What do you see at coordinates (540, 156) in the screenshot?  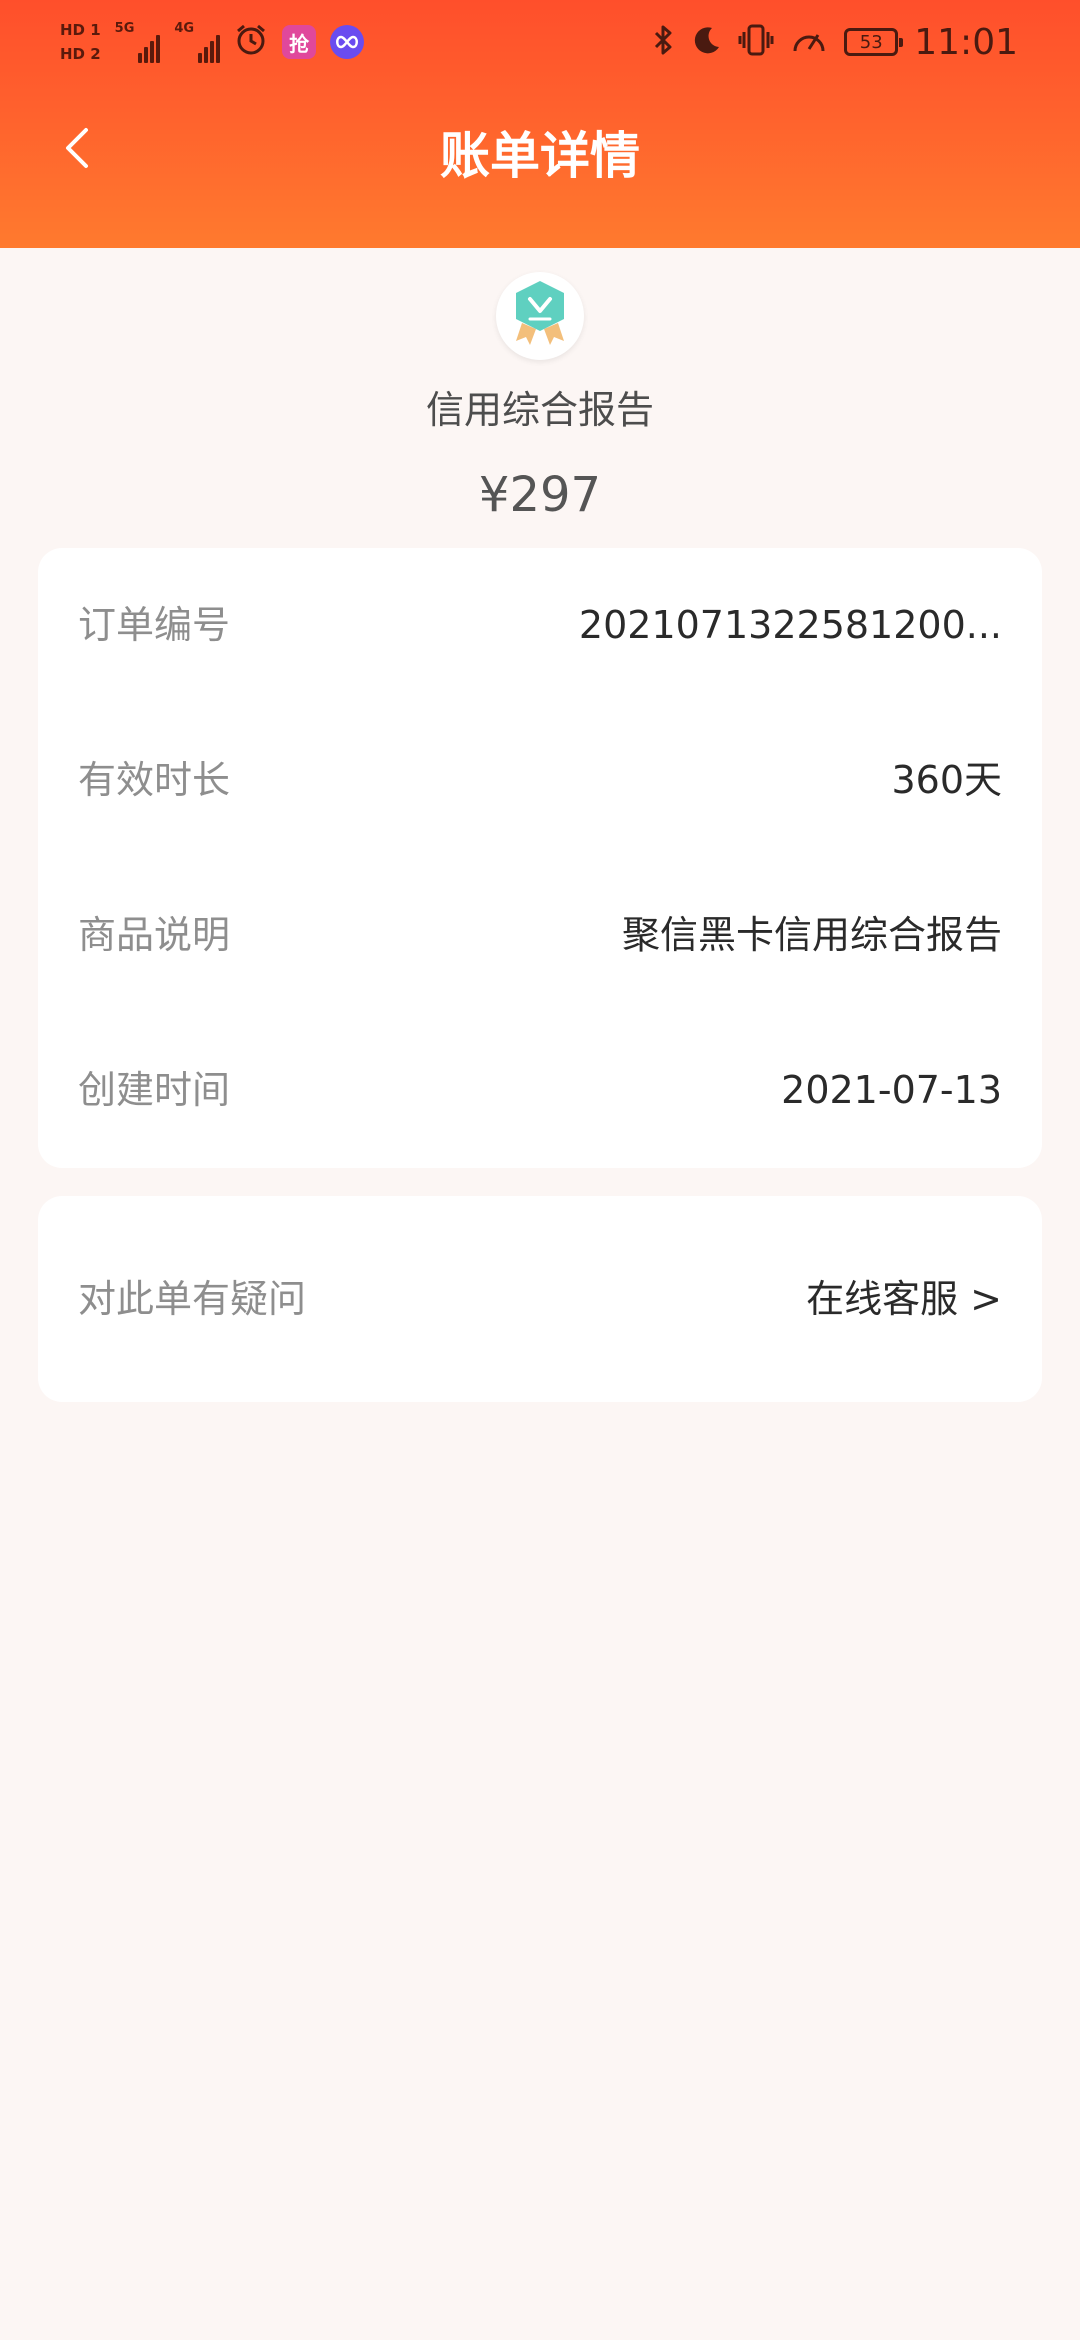 I see `page-title: 账单详情` at bounding box center [540, 156].